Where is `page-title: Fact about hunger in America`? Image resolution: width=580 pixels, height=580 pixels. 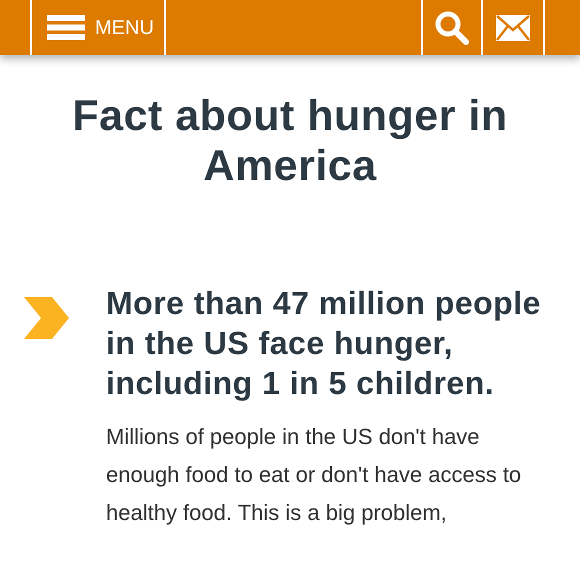 page-title: Fact about hunger in America is located at coordinates (290, 141).